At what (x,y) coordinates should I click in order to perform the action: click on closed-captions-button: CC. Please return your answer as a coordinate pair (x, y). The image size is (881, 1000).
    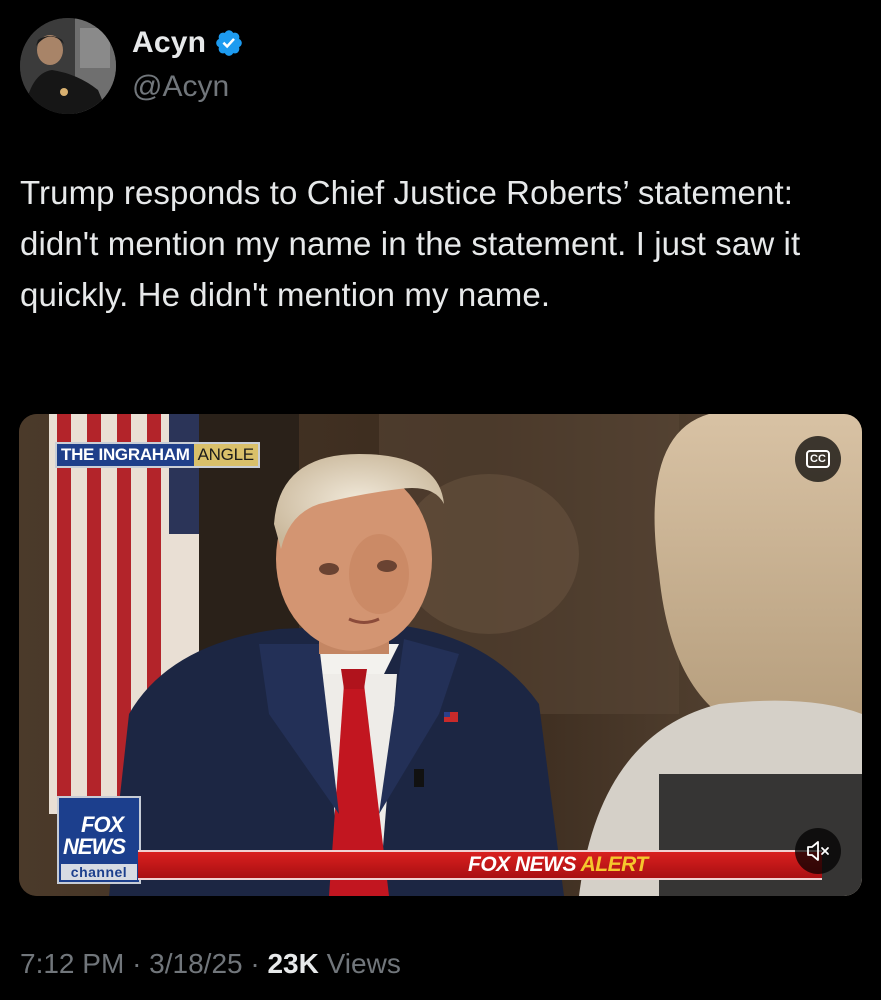
    Looking at the image, I should click on (818, 459).